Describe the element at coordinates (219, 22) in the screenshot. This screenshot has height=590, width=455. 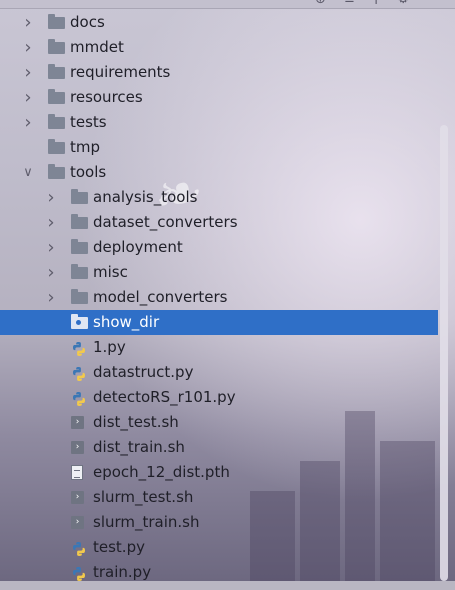
I see `tree-row-docs: › docs` at that location.